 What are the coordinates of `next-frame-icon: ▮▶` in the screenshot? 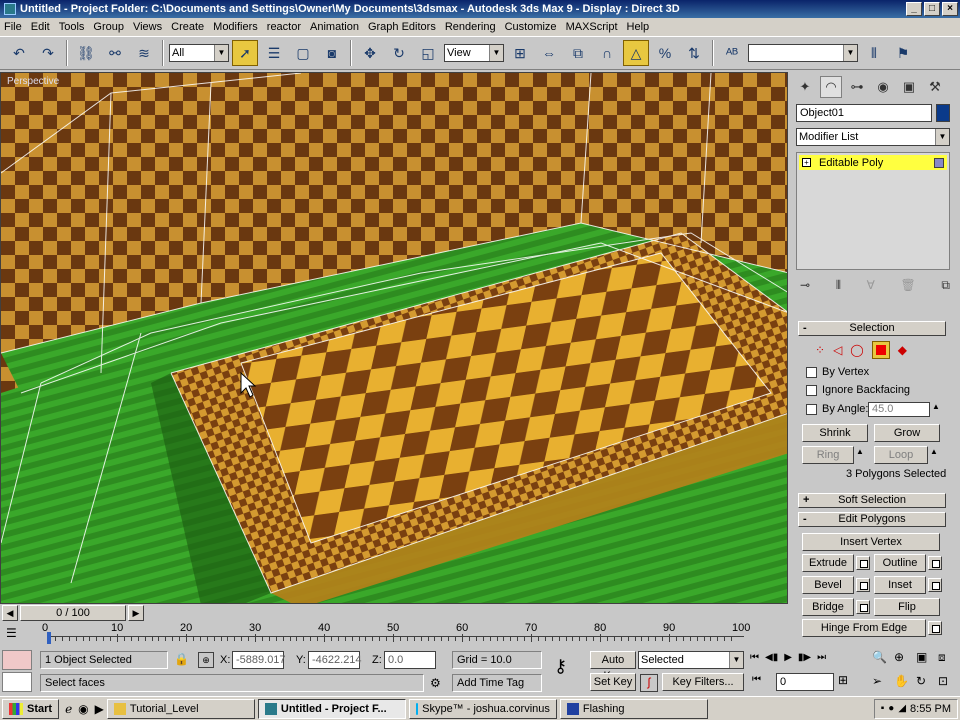 It's located at (804, 661).